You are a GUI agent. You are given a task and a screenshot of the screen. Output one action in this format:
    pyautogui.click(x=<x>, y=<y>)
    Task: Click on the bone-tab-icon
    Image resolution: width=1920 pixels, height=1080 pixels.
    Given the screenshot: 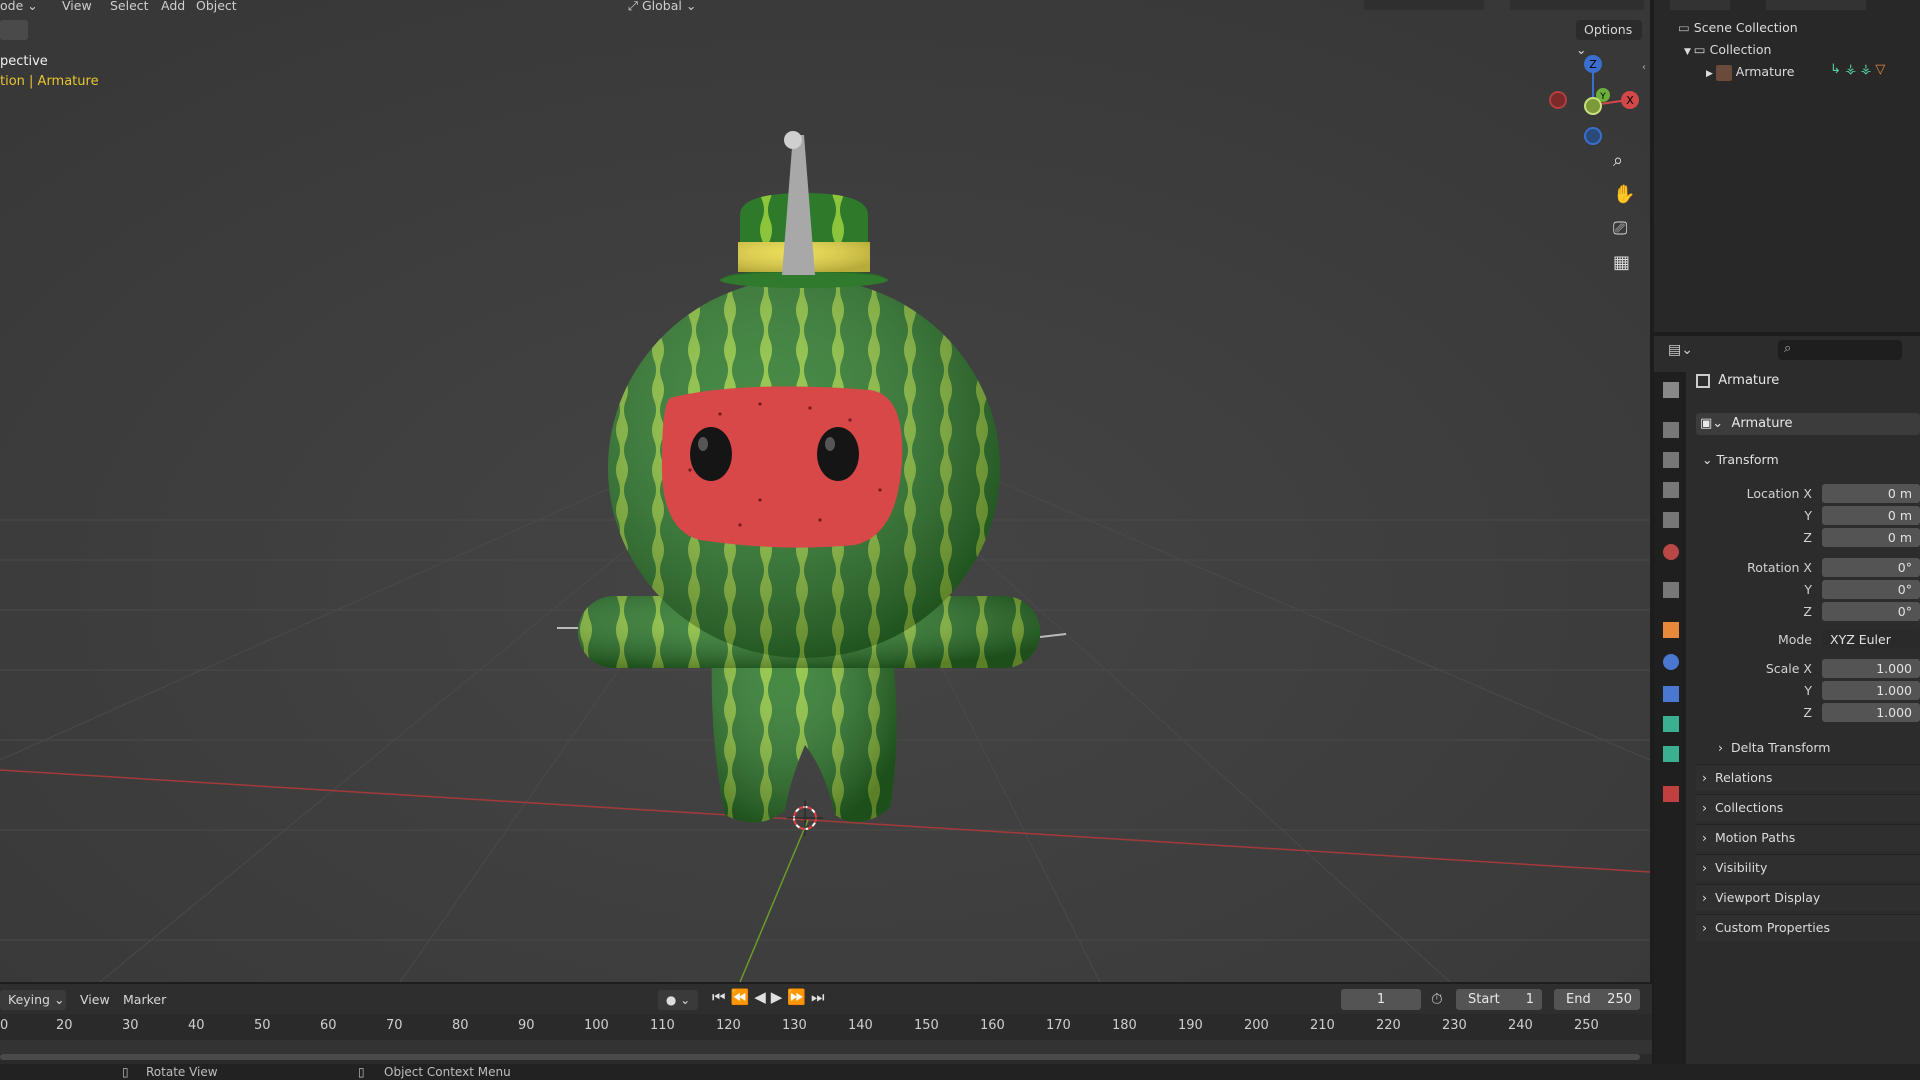 What is the action you would take?
    pyautogui.click(x=1671, y=754)
    